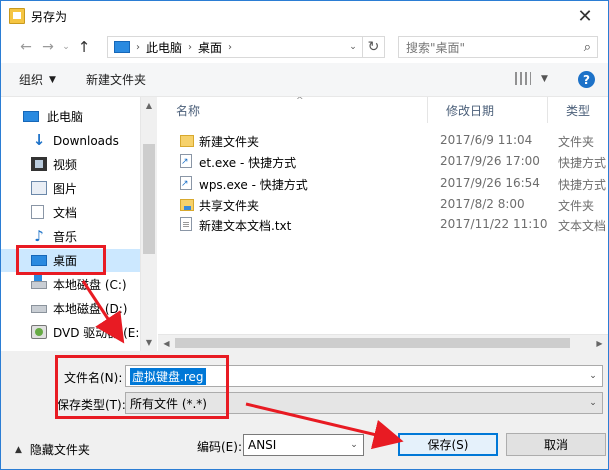 This screenshot has width=609, height=470. I want to click on document-icon, so click(37, 212).